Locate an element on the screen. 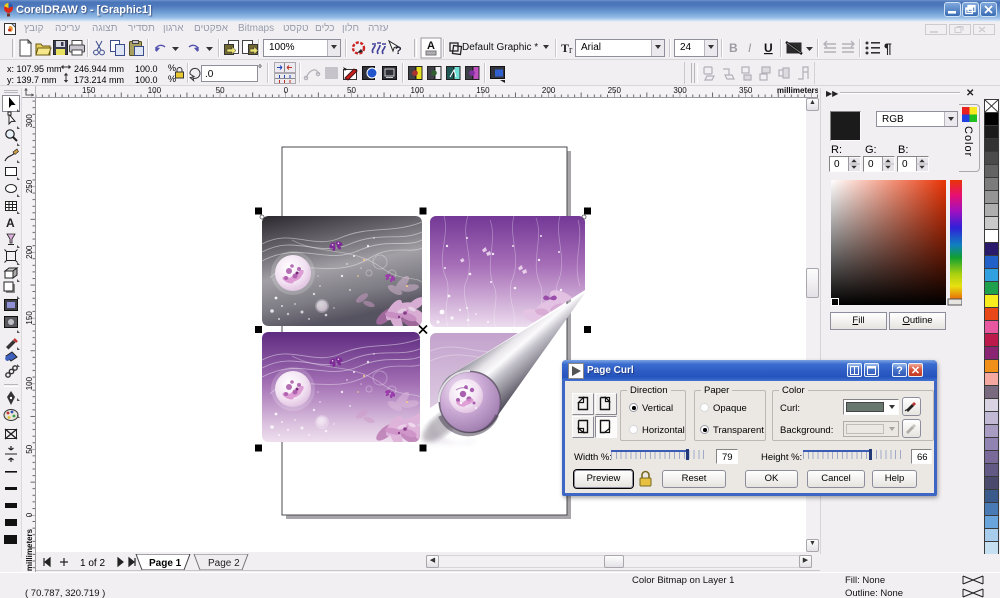 Image resolution: width=1000 pixels, height=598 pixels. svg-text: U is located at coordinates (768, 48).